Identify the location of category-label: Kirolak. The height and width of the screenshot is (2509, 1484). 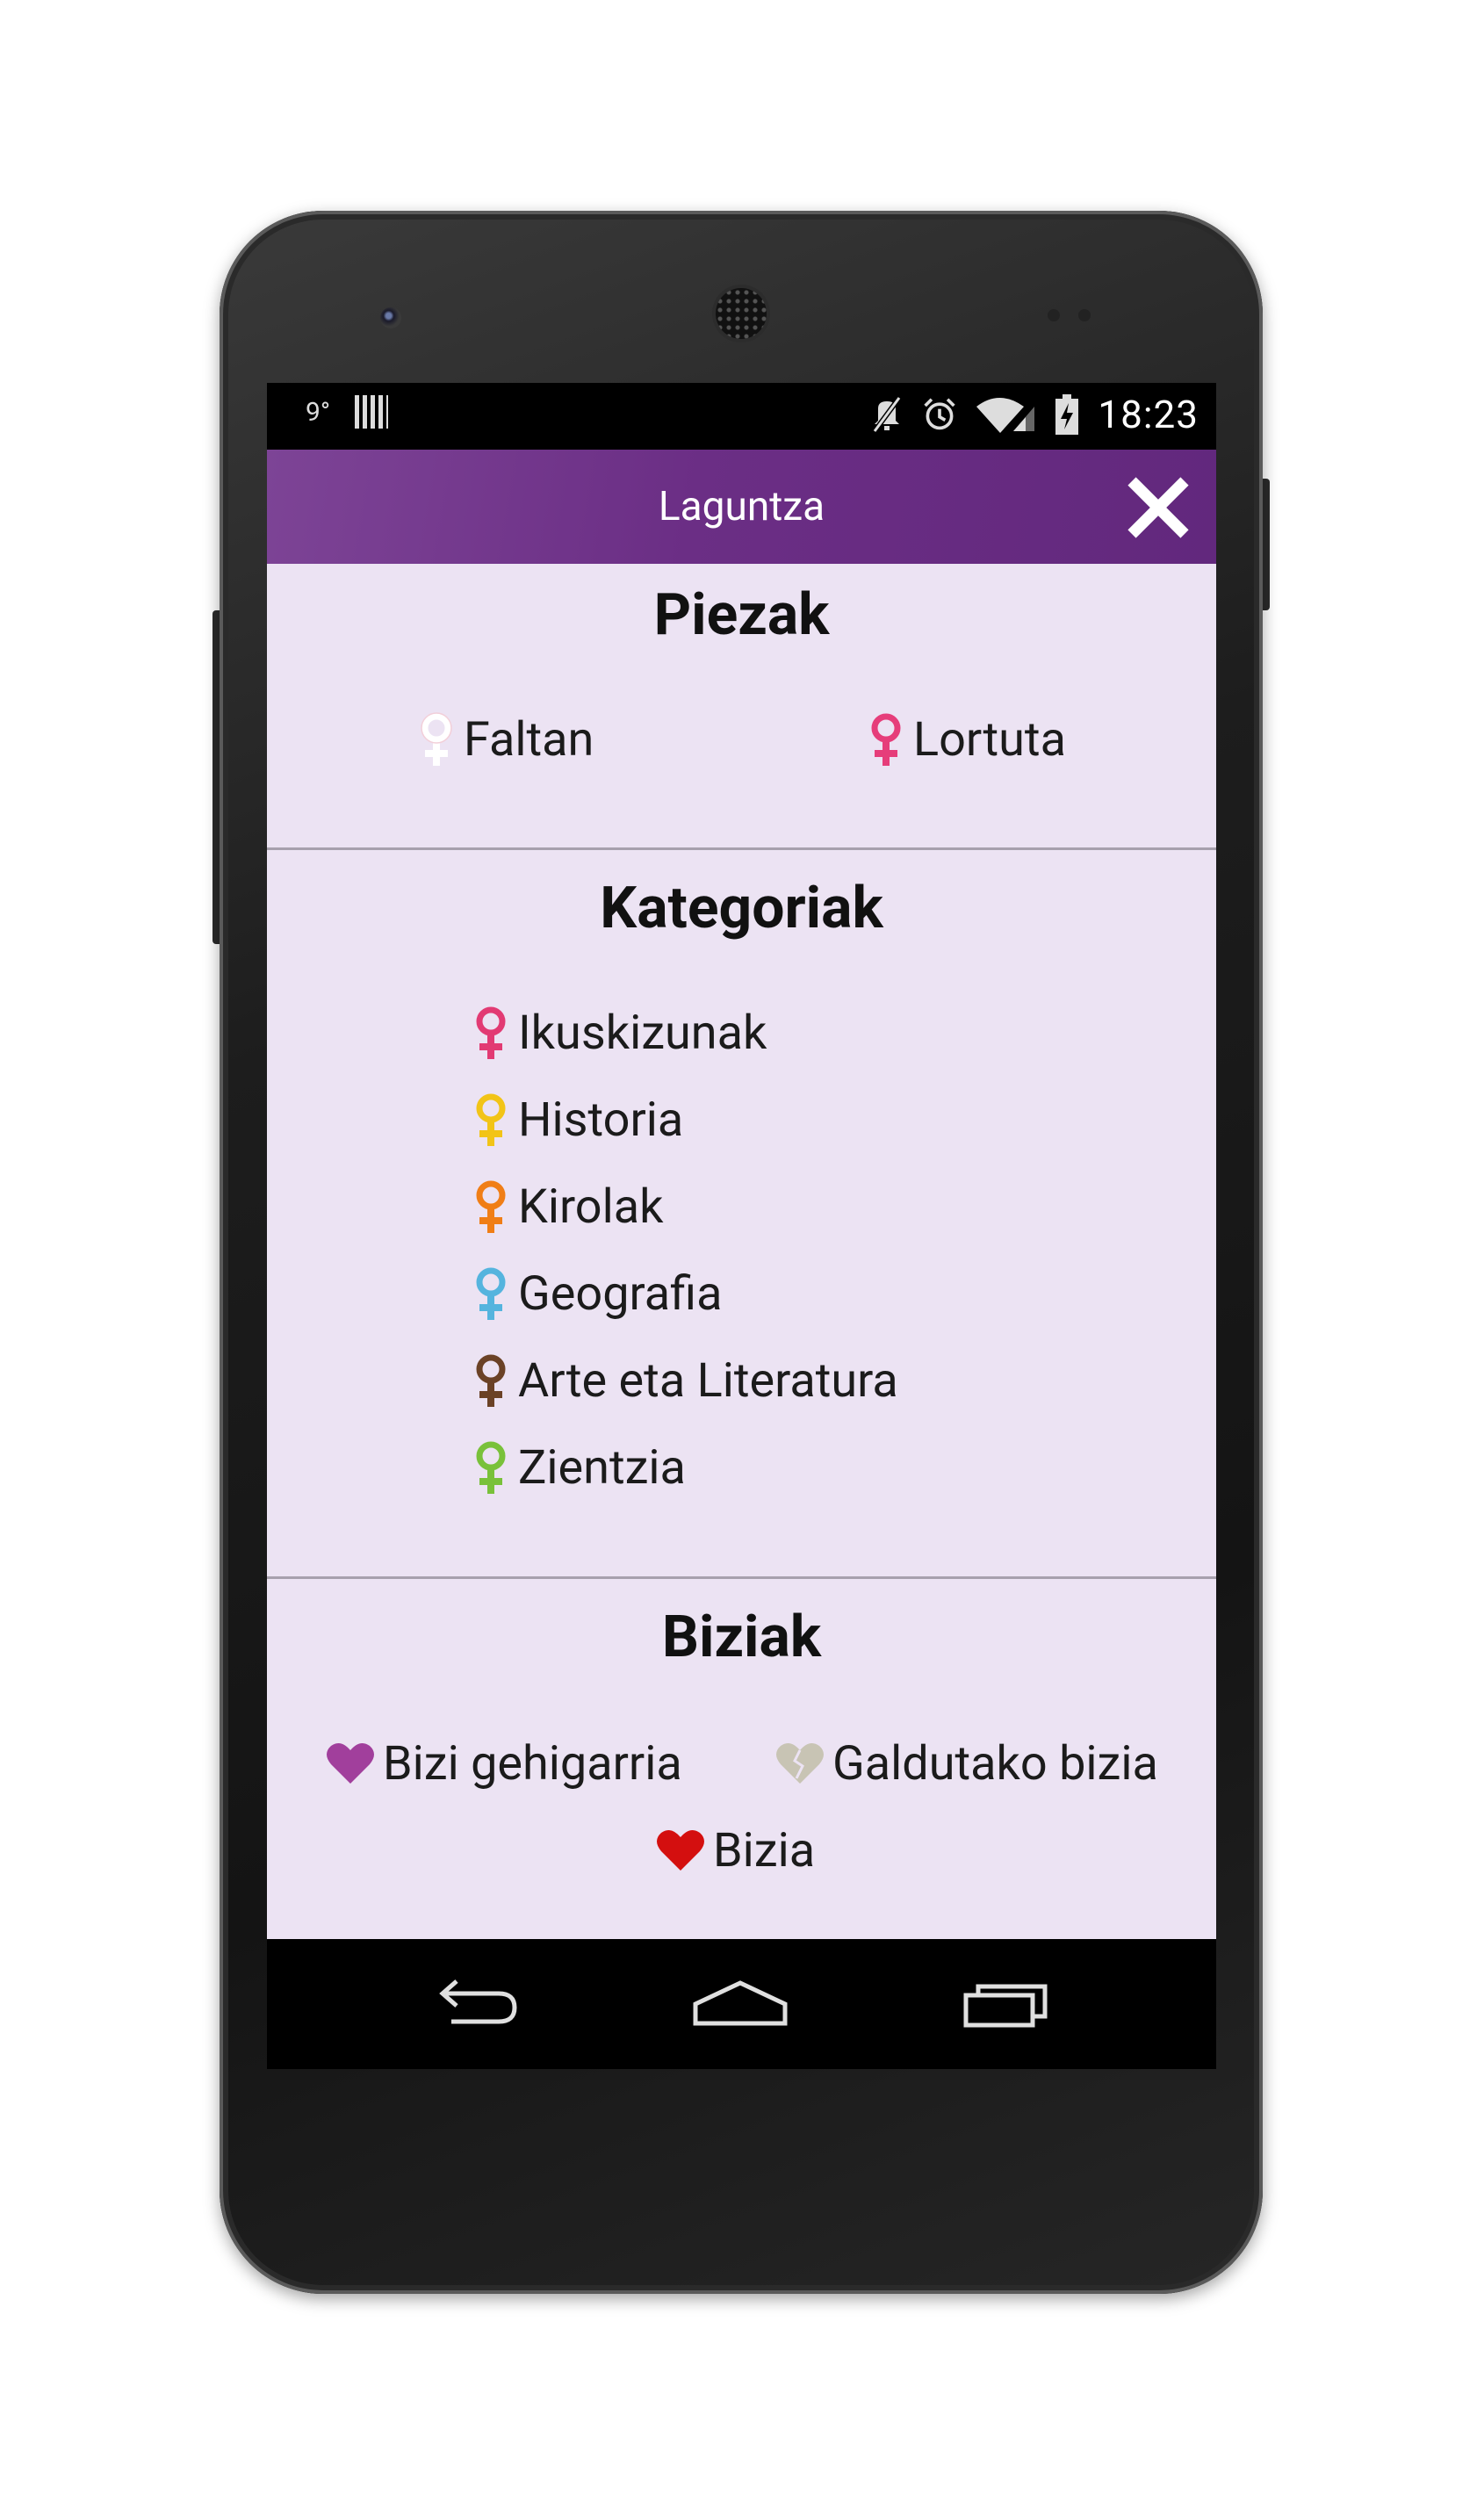
(591, 1207).